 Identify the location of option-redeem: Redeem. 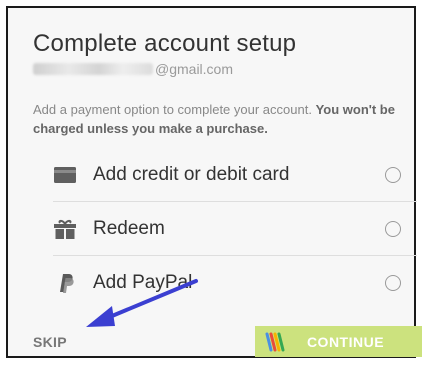
(235, 229).